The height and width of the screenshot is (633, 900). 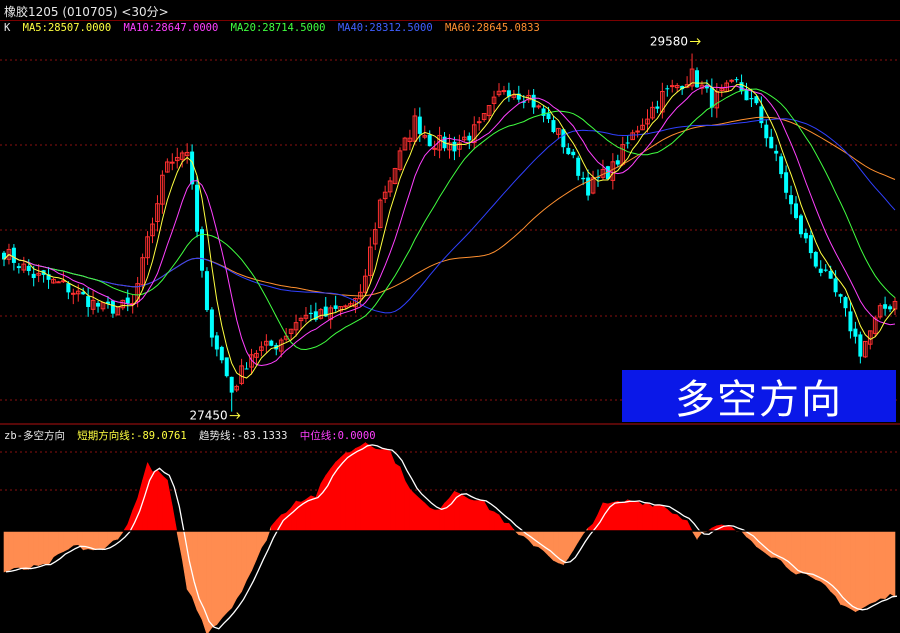 I want to click on legend-short-line: 短期方向线:-89.0761, so click(x=132, y=436).